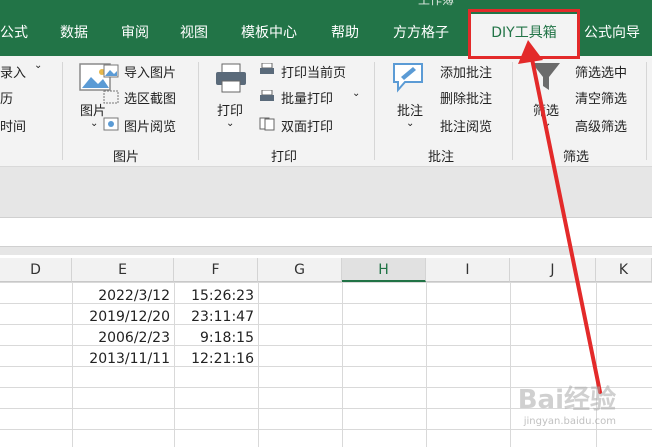 The height and width of the screenshot is (447, 652). I want to click on watermark-logo: Bai经验 jingyan.baidu.com, so click(567, 403).